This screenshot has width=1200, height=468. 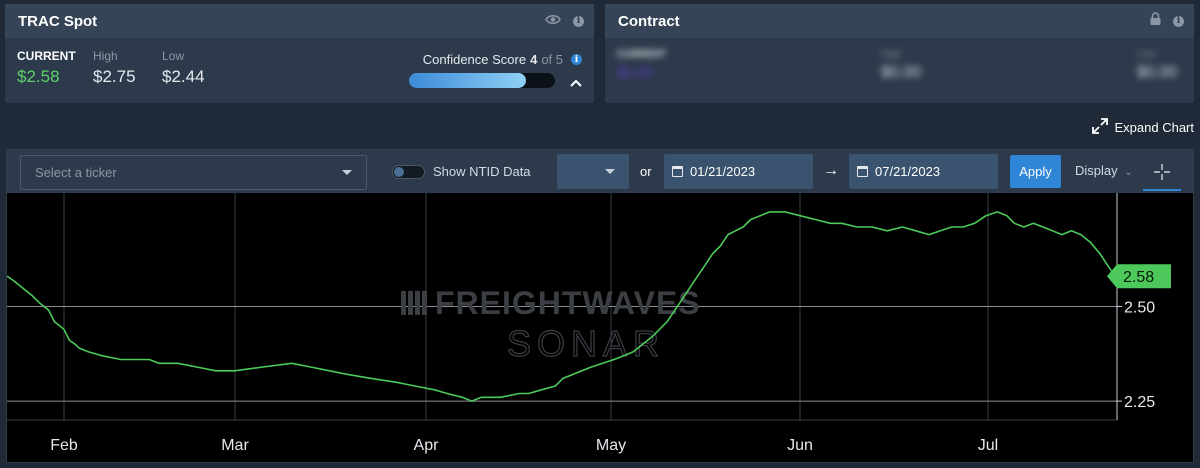 What do you see at coordinates (649, 21) in the screenshot?
I see `contract-title: Contract` at bounding box center [649, 21].